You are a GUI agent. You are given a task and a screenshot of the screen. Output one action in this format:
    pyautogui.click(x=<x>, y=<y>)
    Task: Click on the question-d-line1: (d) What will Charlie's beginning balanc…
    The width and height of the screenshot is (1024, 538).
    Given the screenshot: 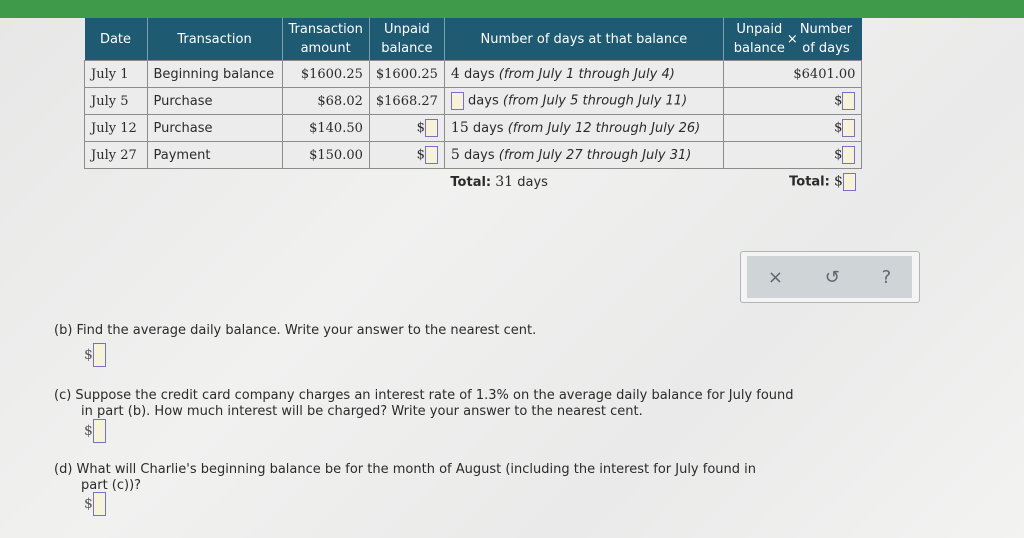 What is the action you would take?
    pyautogui.click(x=405, y=469)
    